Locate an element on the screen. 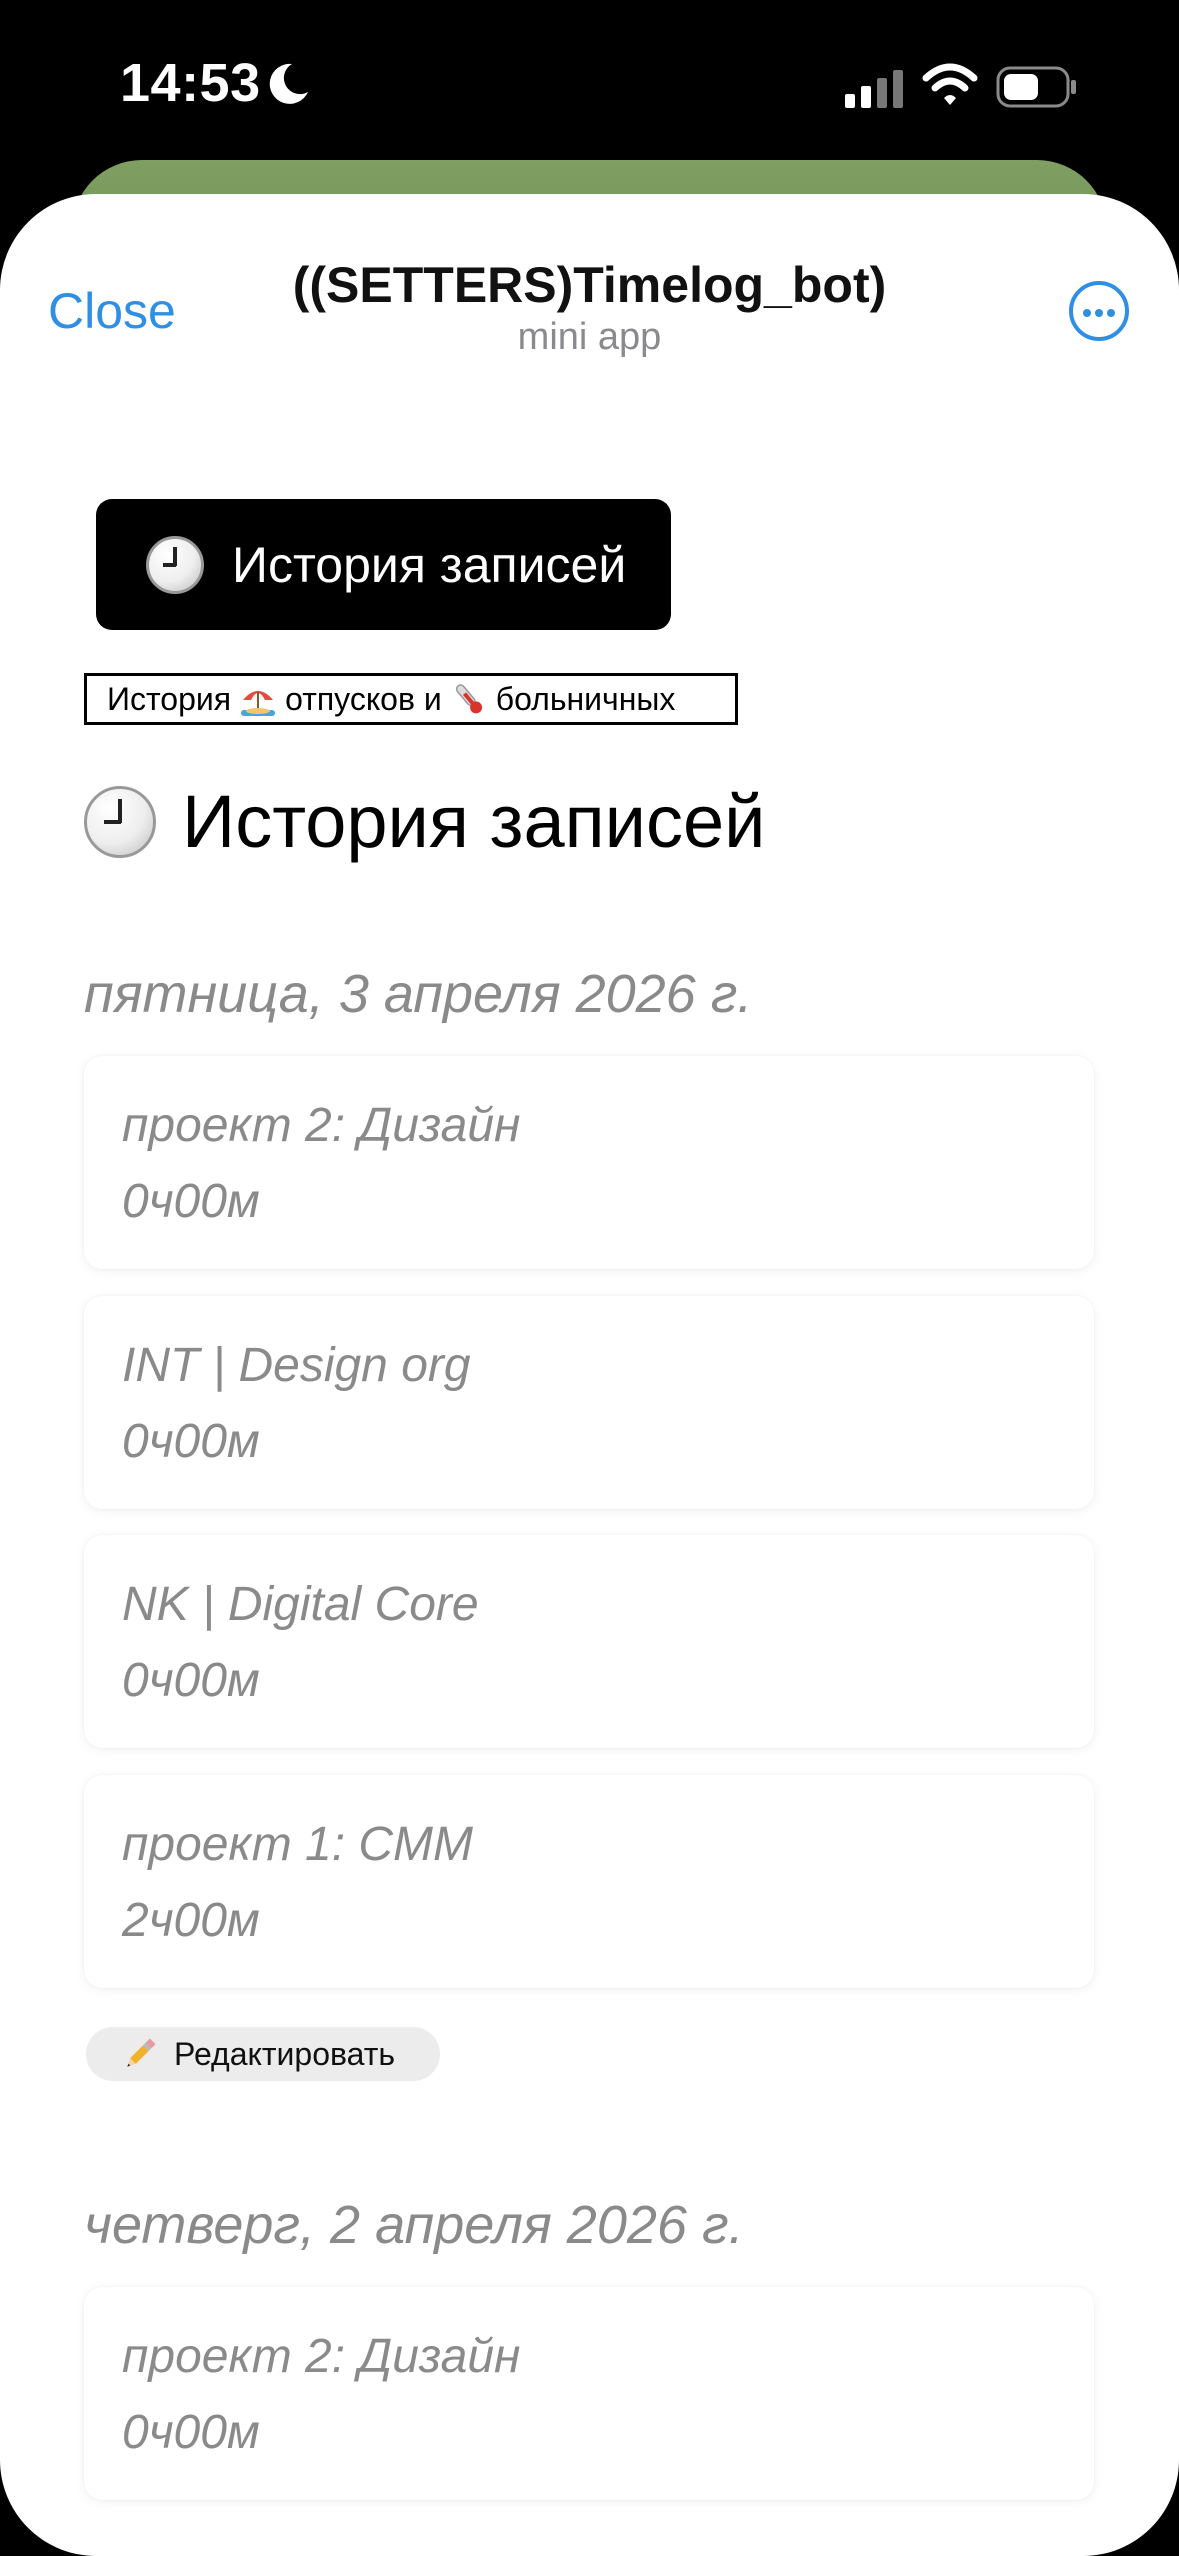 This screenshot has height=2556, width=1179. history-button: История записей is located at coordinates (383, 564).